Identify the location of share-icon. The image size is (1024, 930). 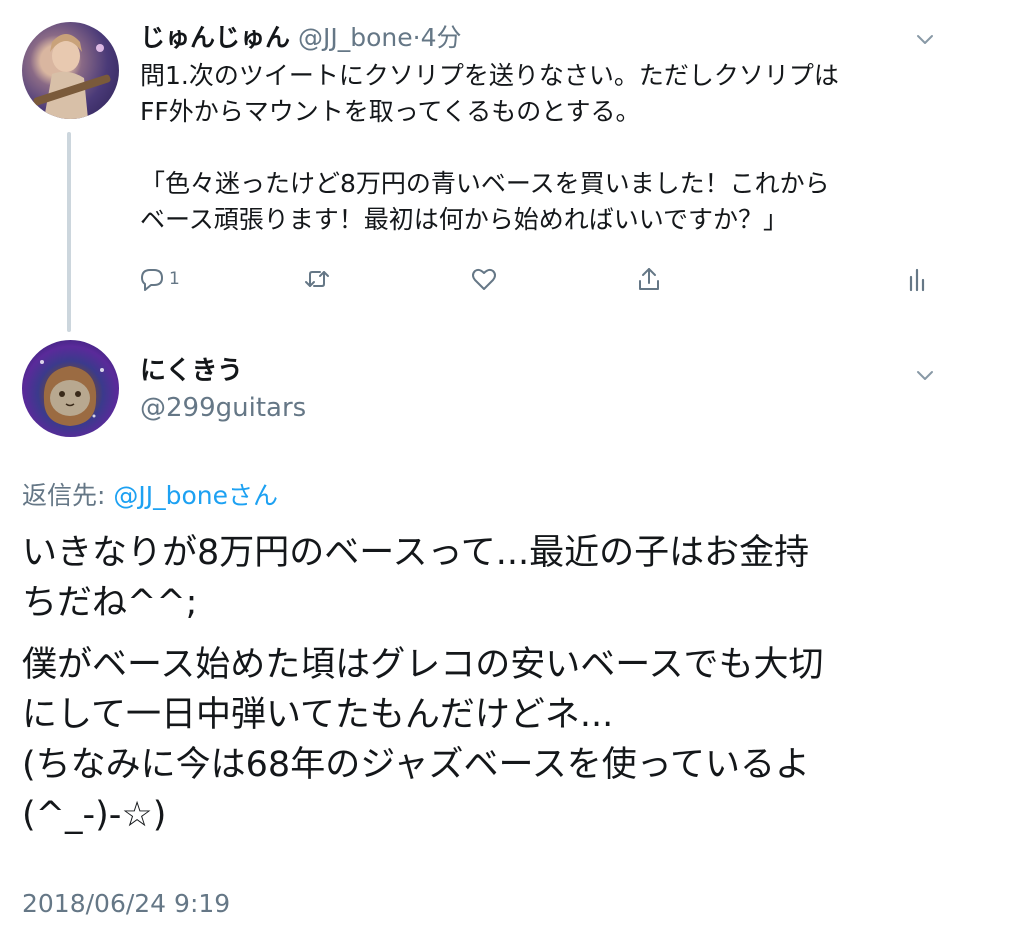
(649, 279).